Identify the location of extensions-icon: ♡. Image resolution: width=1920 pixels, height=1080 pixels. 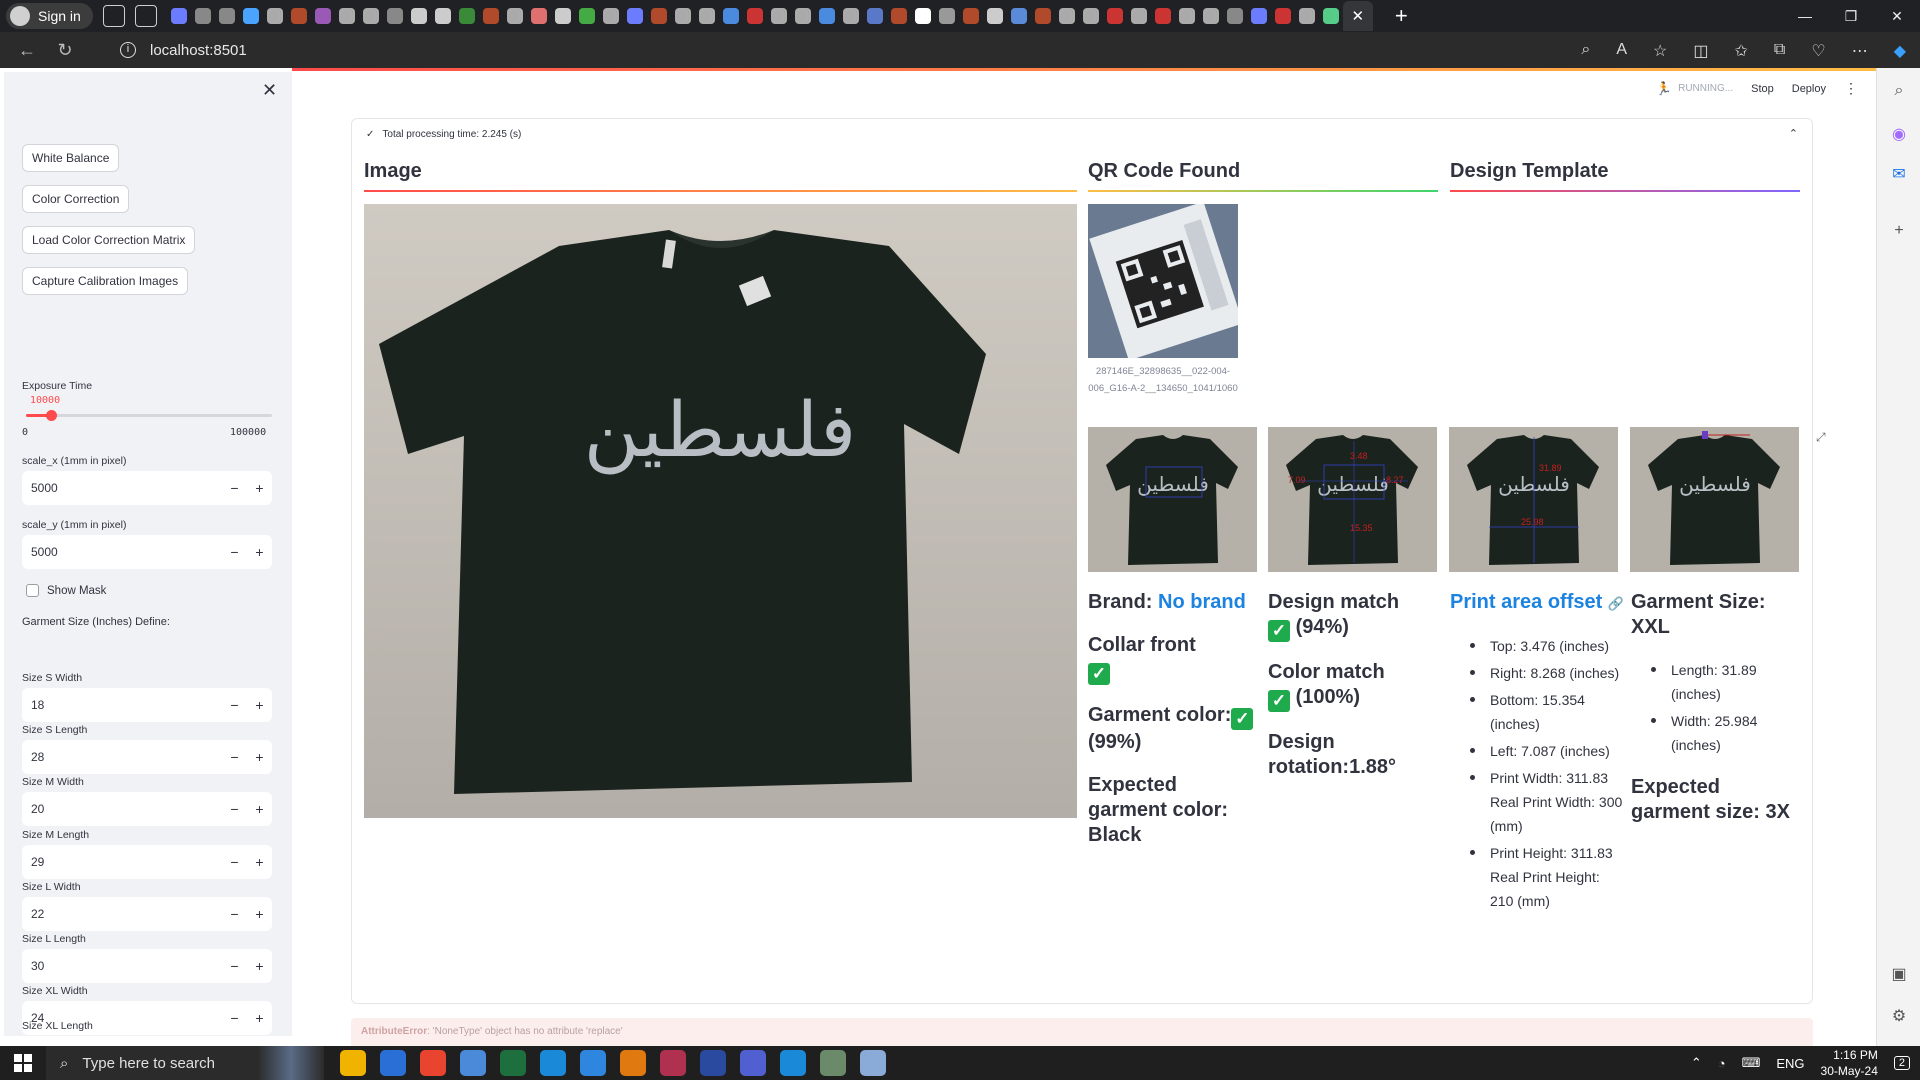
(1818, 51).